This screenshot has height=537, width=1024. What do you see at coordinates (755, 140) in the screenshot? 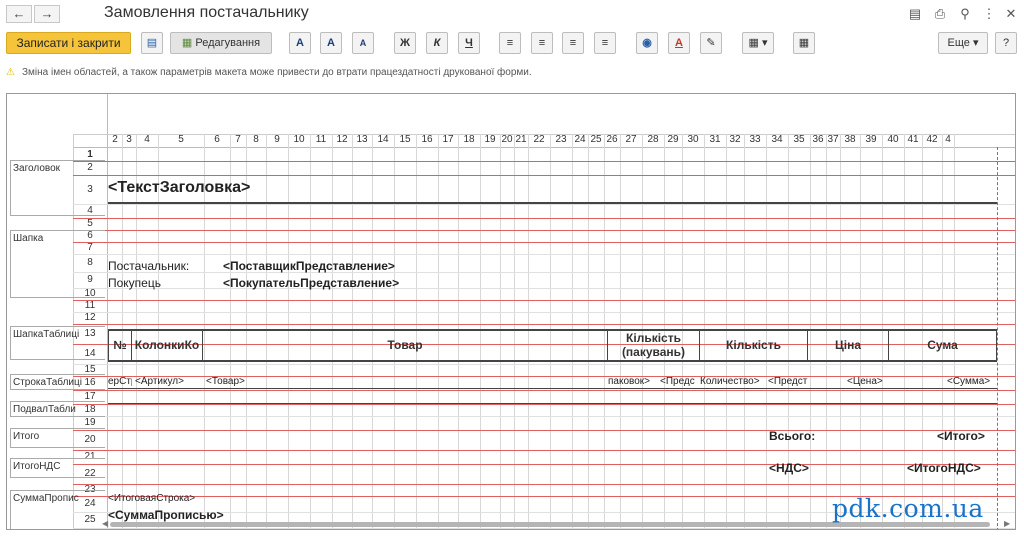
I see `column-header: 33` at bounding box center [755, 140].